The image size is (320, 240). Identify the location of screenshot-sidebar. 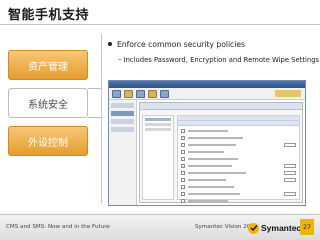
(123, 152).